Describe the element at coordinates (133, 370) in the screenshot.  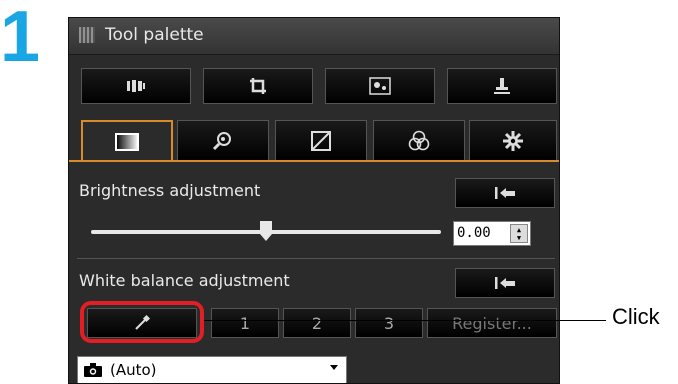
I see `white-balance-selected: (Auto)` at that location.